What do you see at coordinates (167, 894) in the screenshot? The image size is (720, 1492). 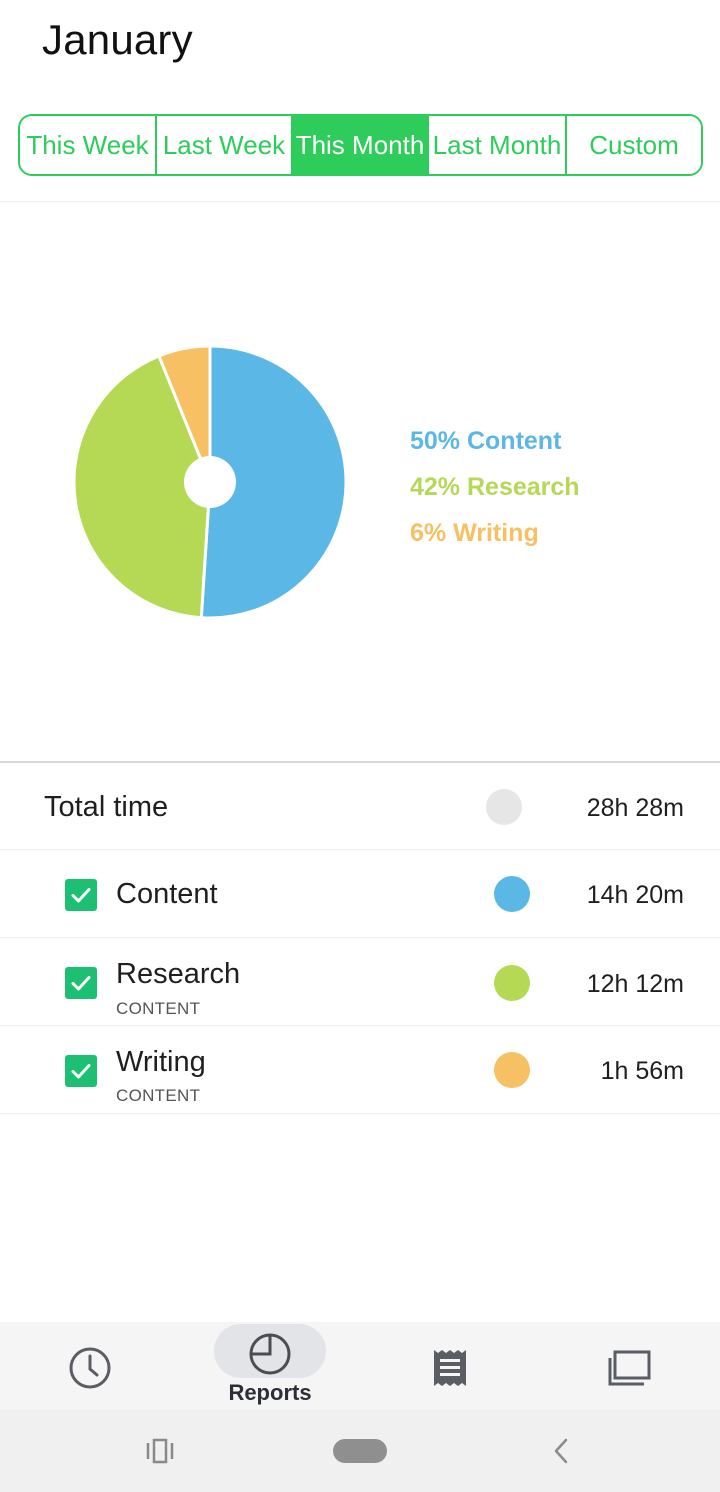 I see `item-label: Content` at bounding box center [167, 894].